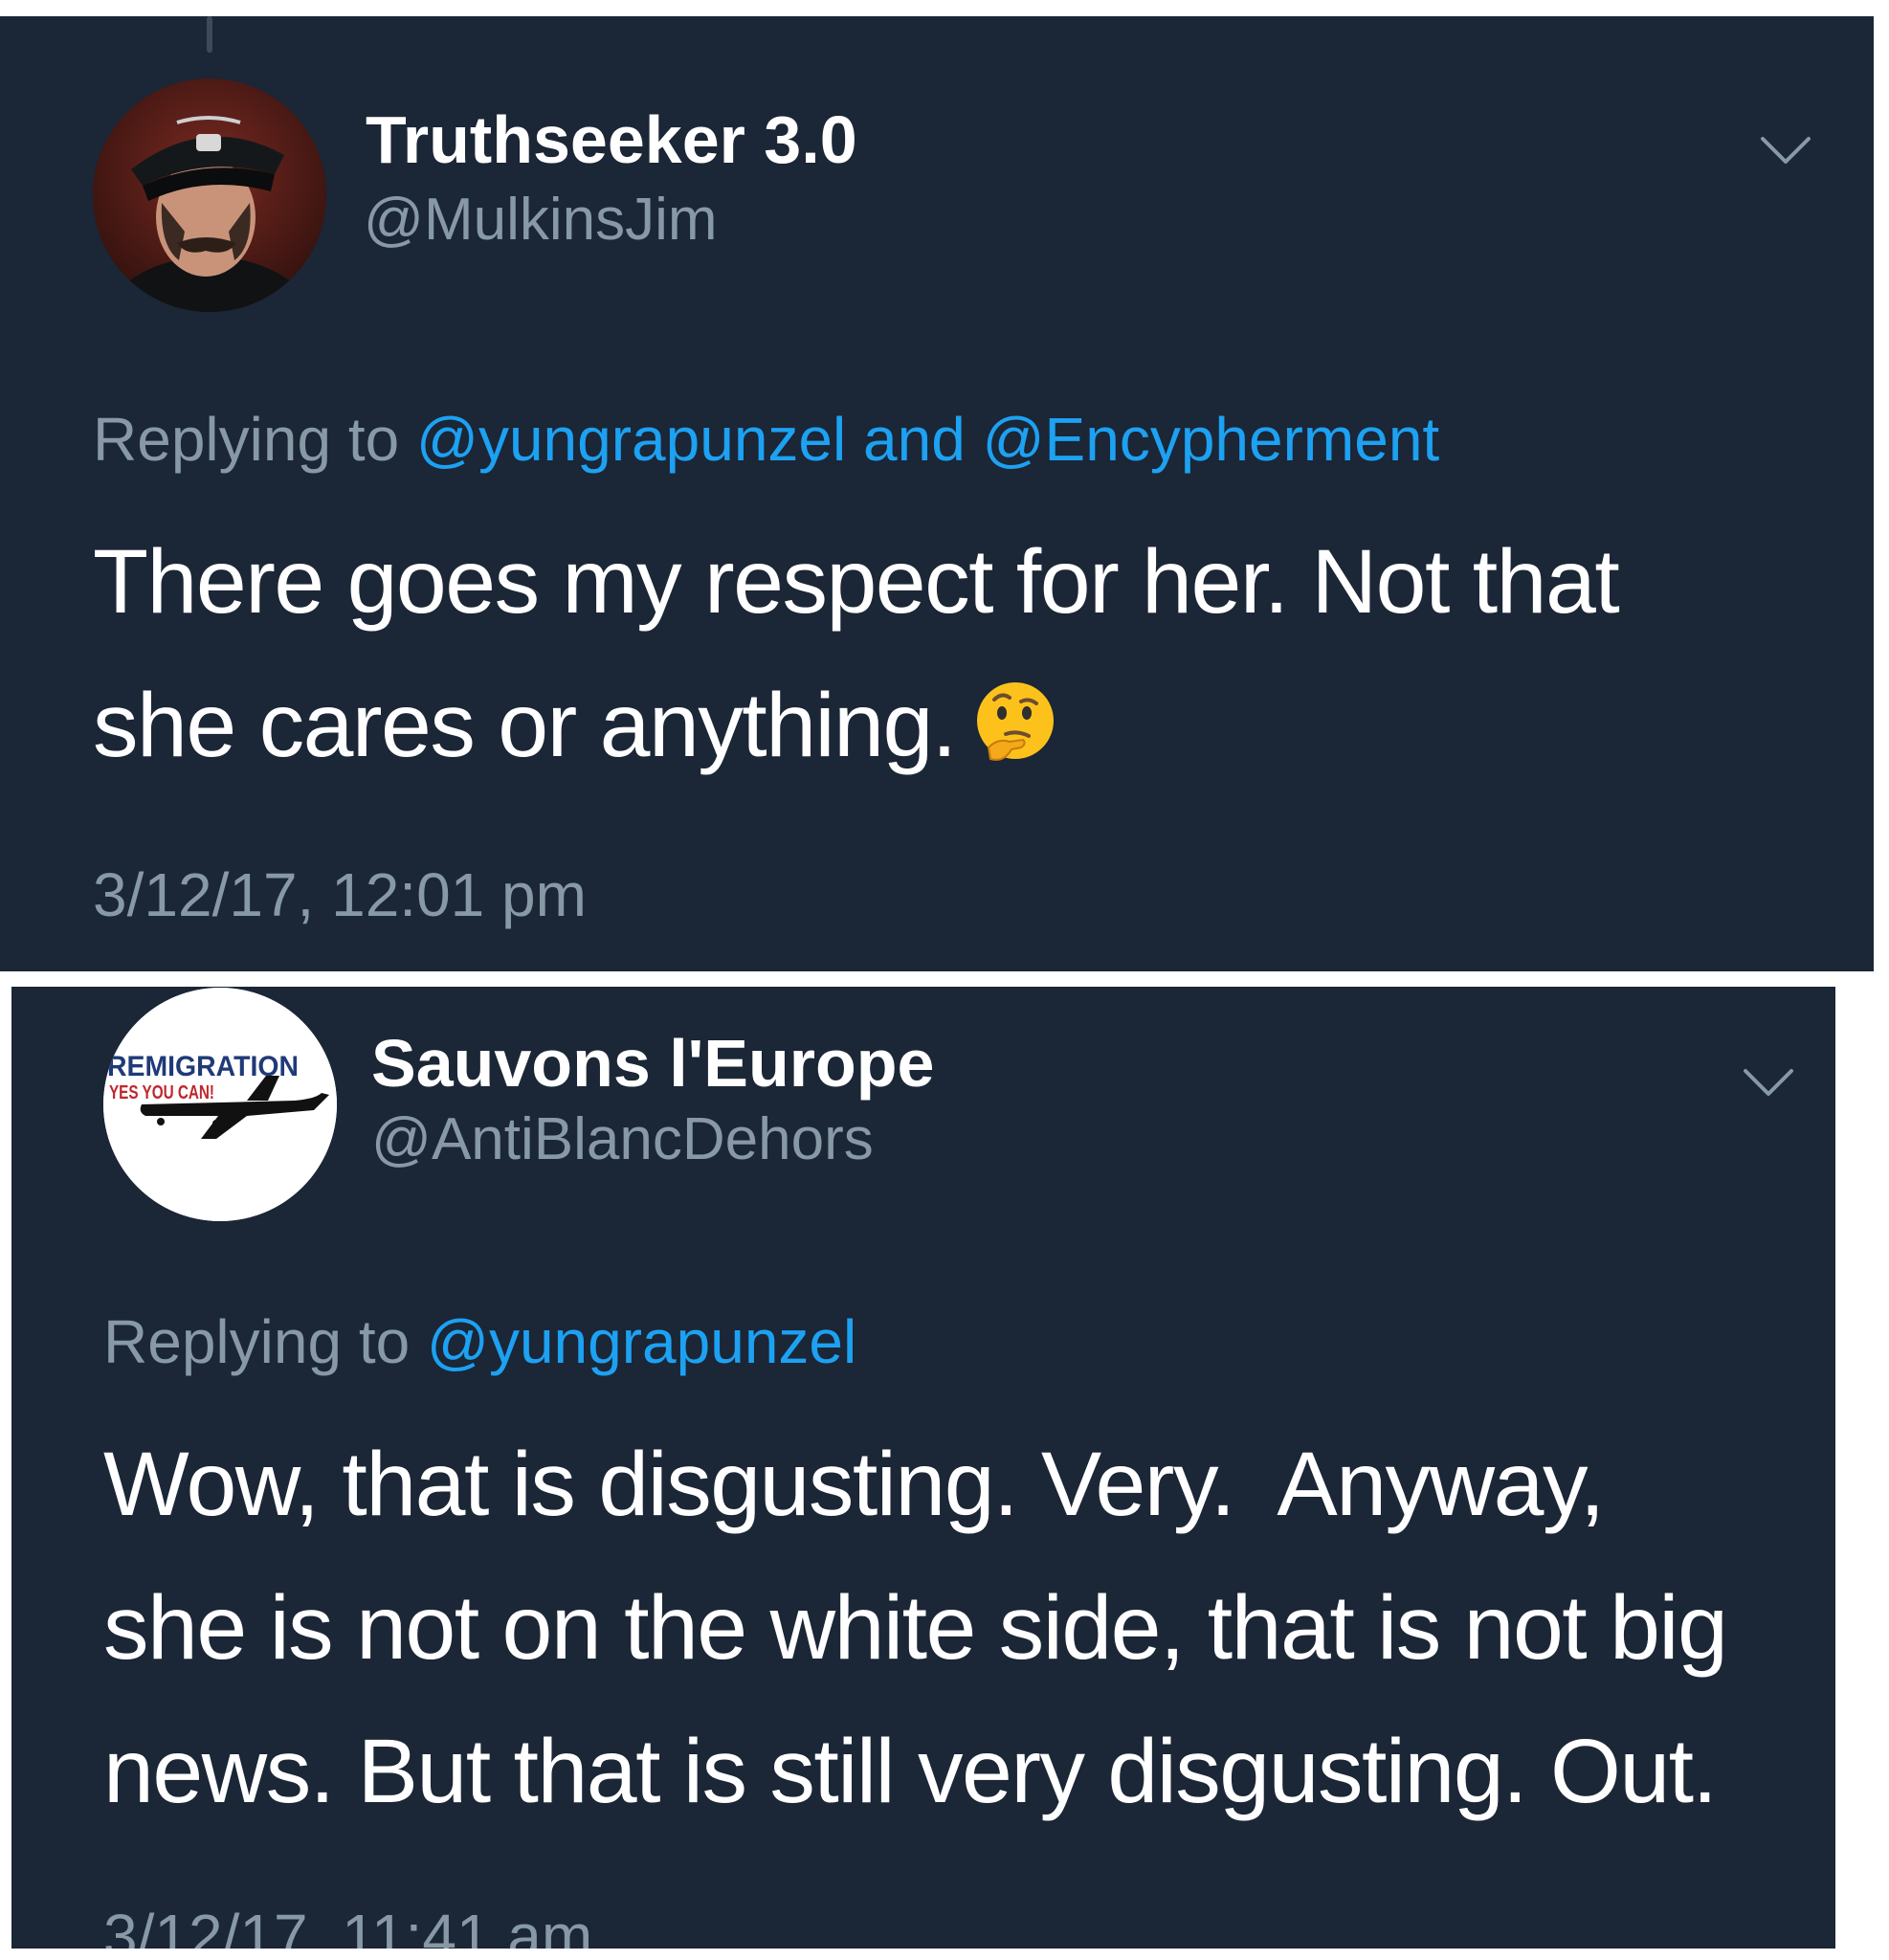 Image resolution: width=1889 pixels, height=1960 pixels. I want to click on tweet-text-line: Wow, that is disgusting. Very. Anyway,, so click(854, 1485).